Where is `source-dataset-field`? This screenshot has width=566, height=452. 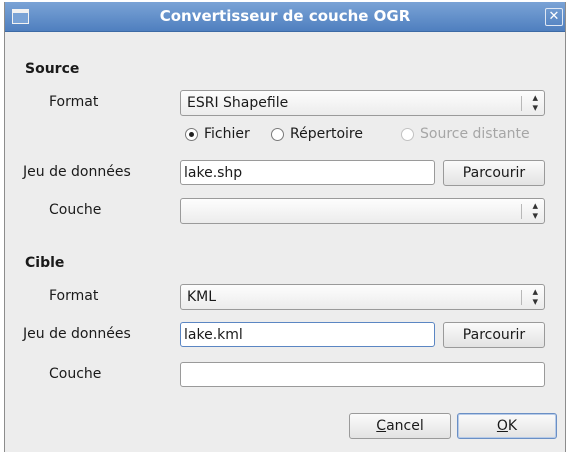 source-dataset-field is located at coordinates (307, 172).